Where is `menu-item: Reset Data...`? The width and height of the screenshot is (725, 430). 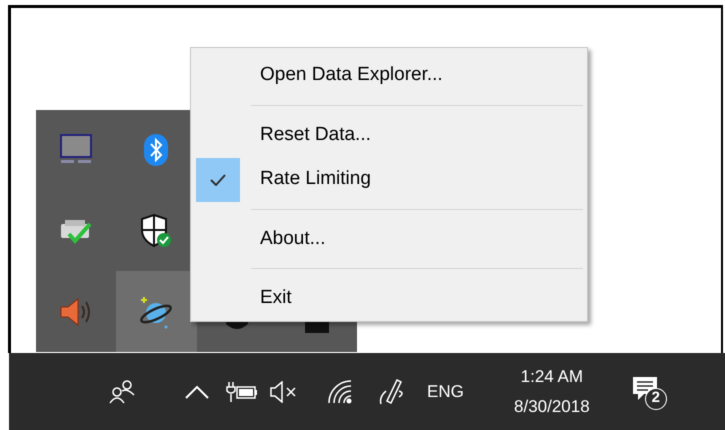
menu-item: Reset Data... is located at coordinates (389, 135).